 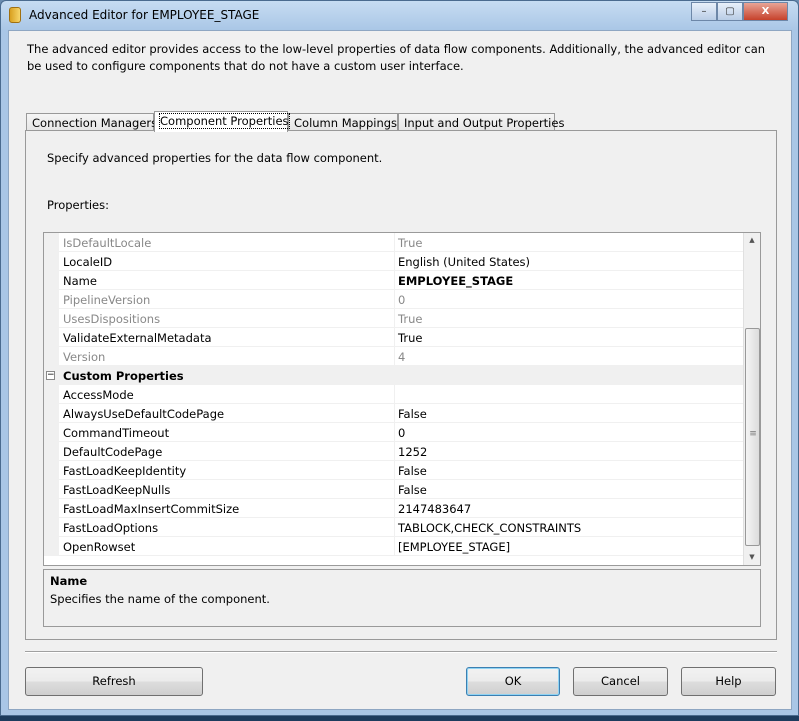 What do you see at coordinates (99, 547) in the screenshot?
I see `property-name: OpenRowset` at bounding box center [99, 547].